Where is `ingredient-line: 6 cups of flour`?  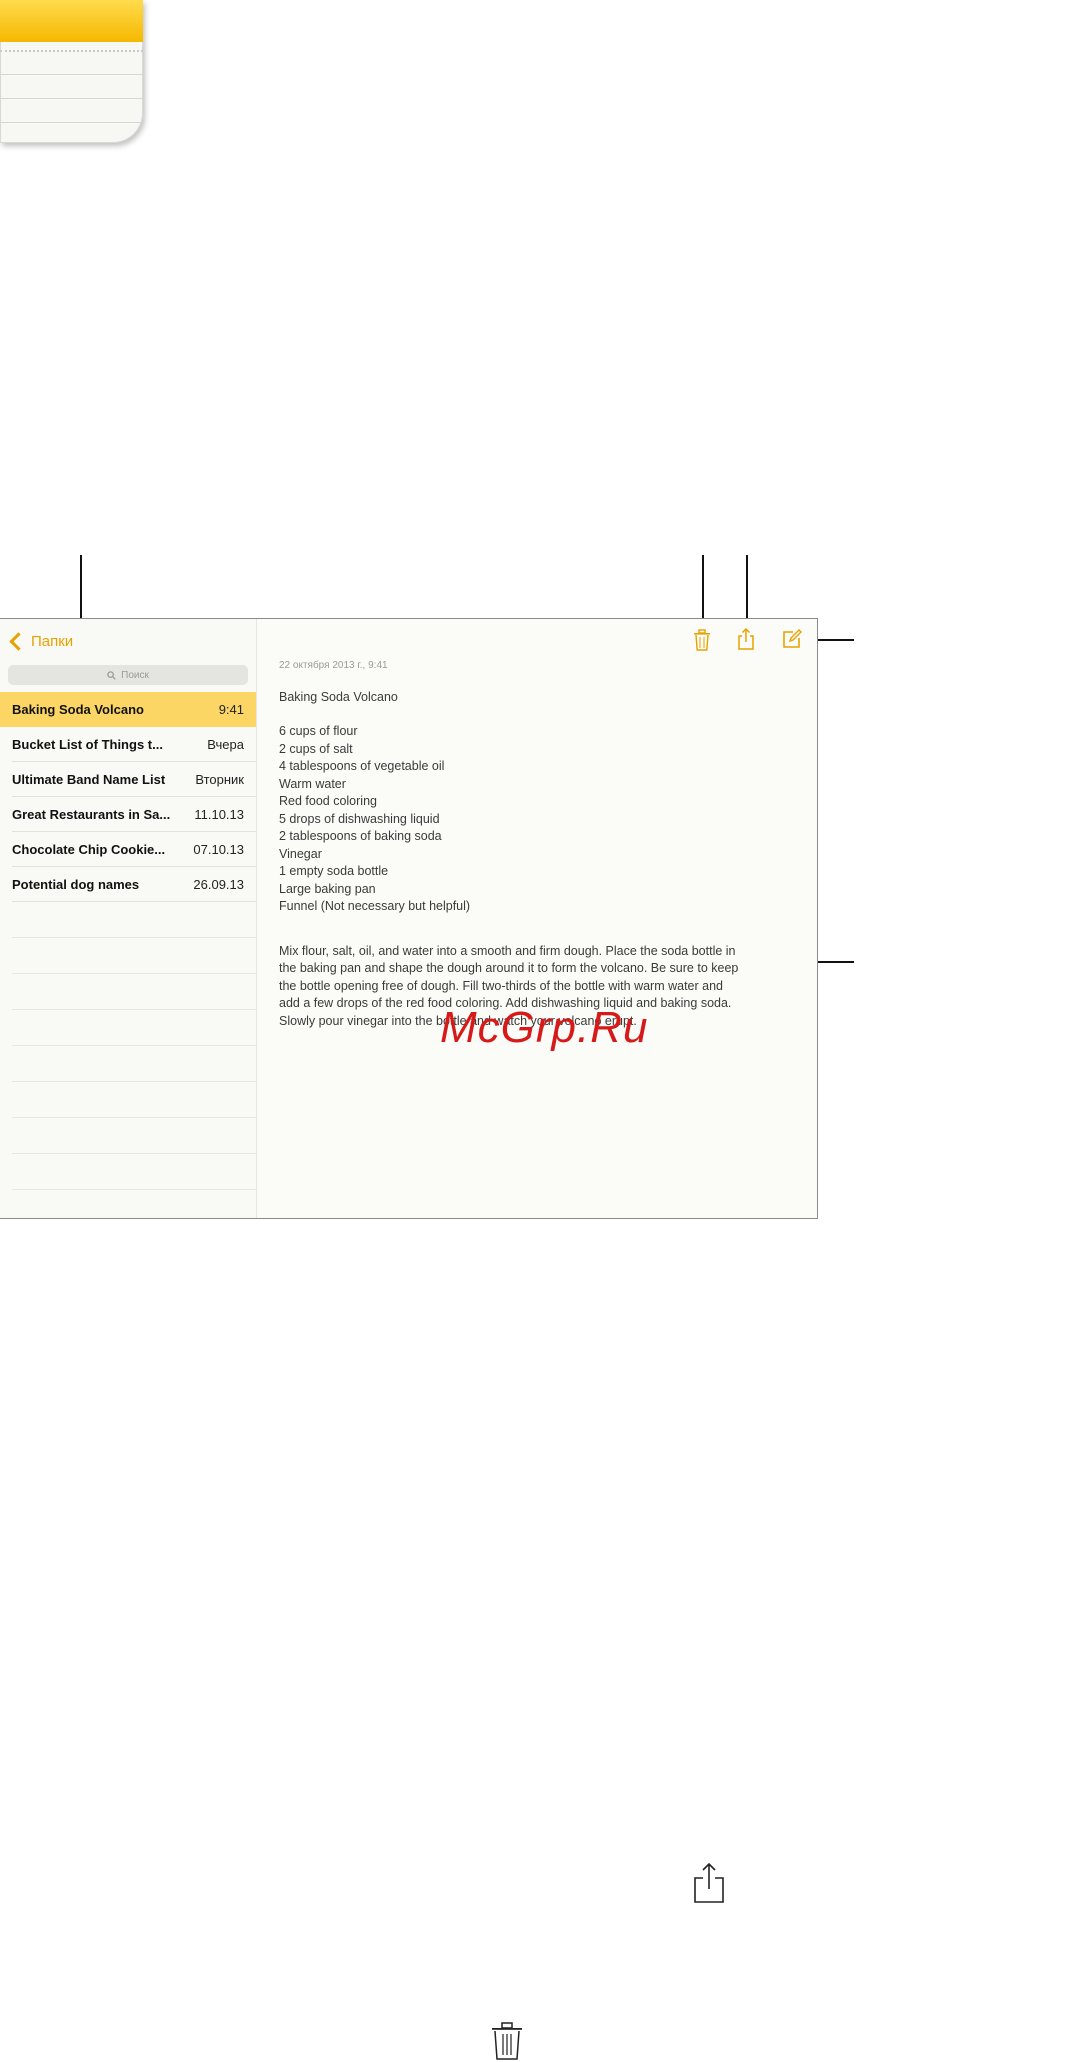
ingredient-line: 6 cups of flour is located at coordinates (318, 731).